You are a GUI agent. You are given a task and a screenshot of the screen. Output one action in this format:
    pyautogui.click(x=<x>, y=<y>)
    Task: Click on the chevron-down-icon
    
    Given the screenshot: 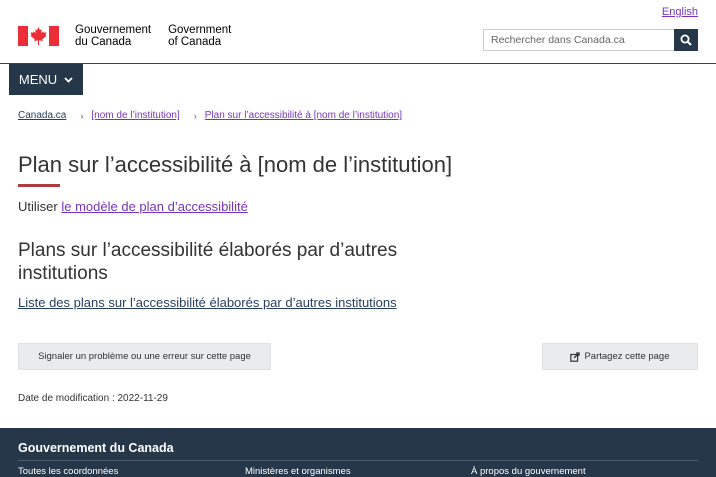 What is the action you would take?
    pyautogui.click(x=68, y=79)
    